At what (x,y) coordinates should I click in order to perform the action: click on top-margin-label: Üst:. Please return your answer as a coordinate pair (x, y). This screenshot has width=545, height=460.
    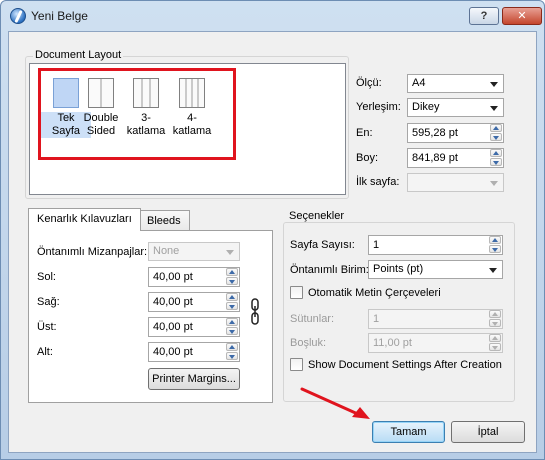
    Looking at the image, I should click on (47, 327).